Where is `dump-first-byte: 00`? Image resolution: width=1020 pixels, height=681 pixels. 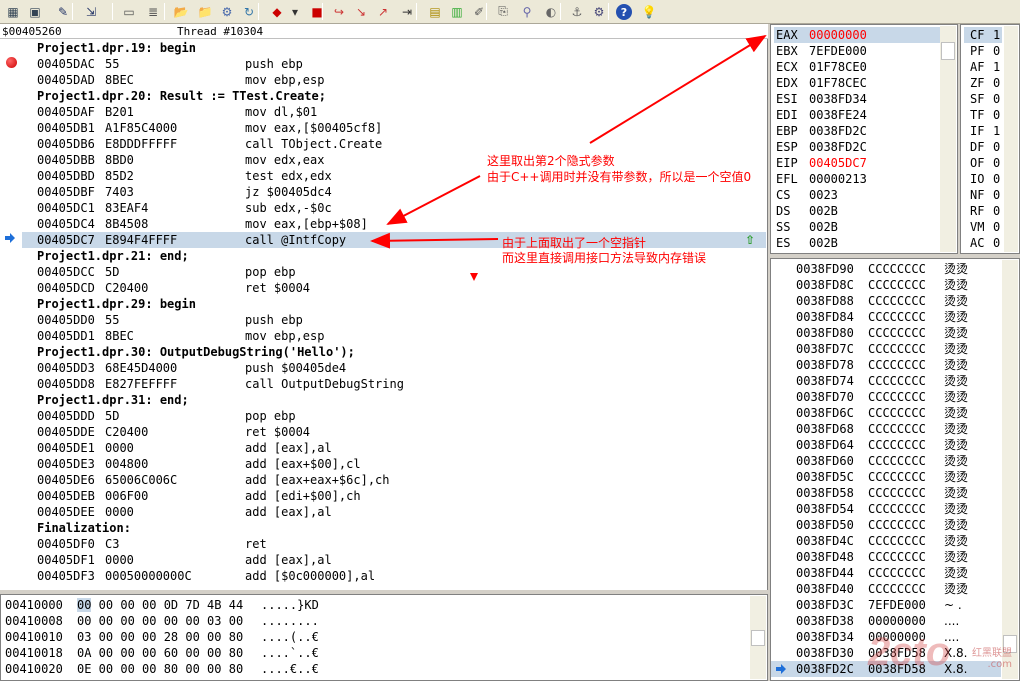
dump-first-byte: 00 is located at coordinates (84, 605).